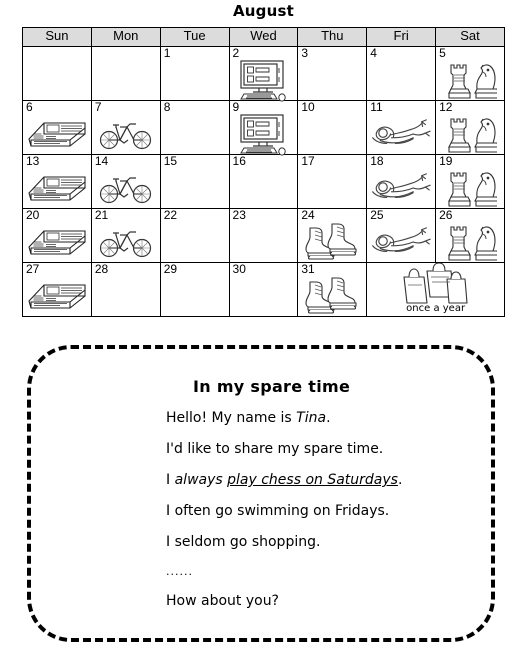 This screenshot has width=527, height=666. I want to click on weekday-header-fri: Fri, so click(401, 37).